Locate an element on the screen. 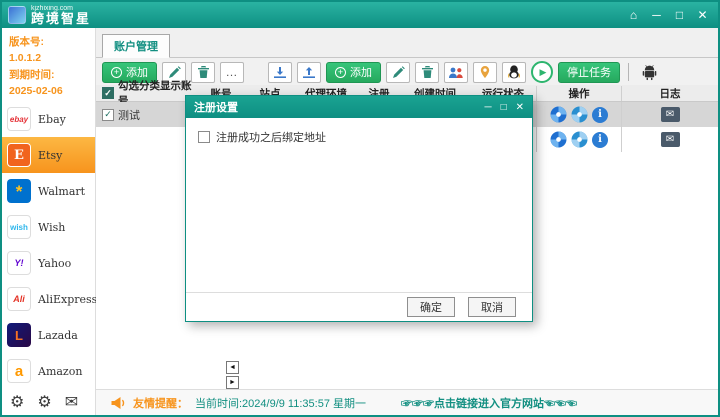 Image resolution: width=720 pixels, height=417 pixels. sidebar-item-label: Walmart is located at coordinates (62, 191).